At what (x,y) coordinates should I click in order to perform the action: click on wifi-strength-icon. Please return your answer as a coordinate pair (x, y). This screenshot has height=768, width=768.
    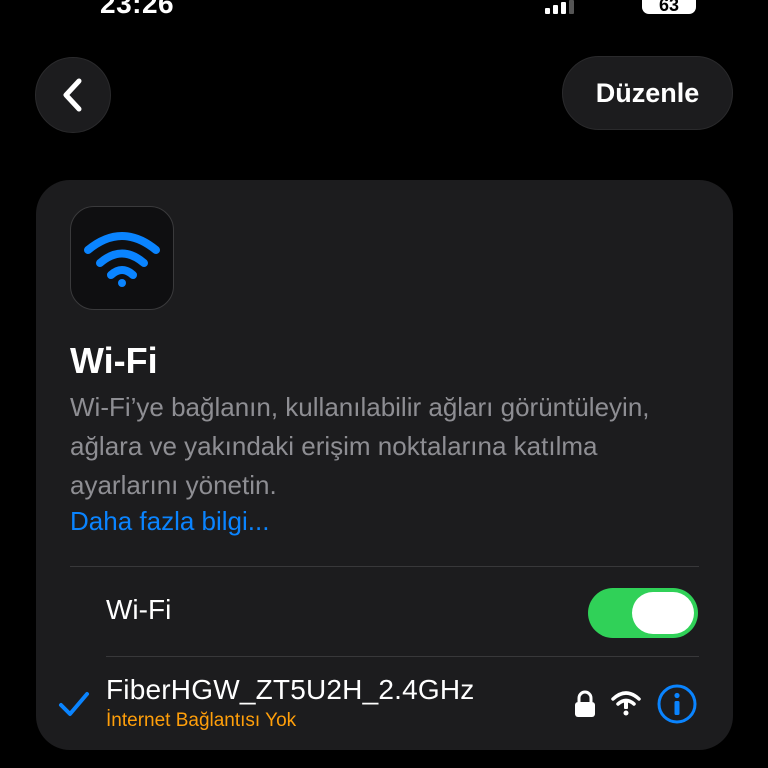
    Looking at the image, I should click on (626, 703).